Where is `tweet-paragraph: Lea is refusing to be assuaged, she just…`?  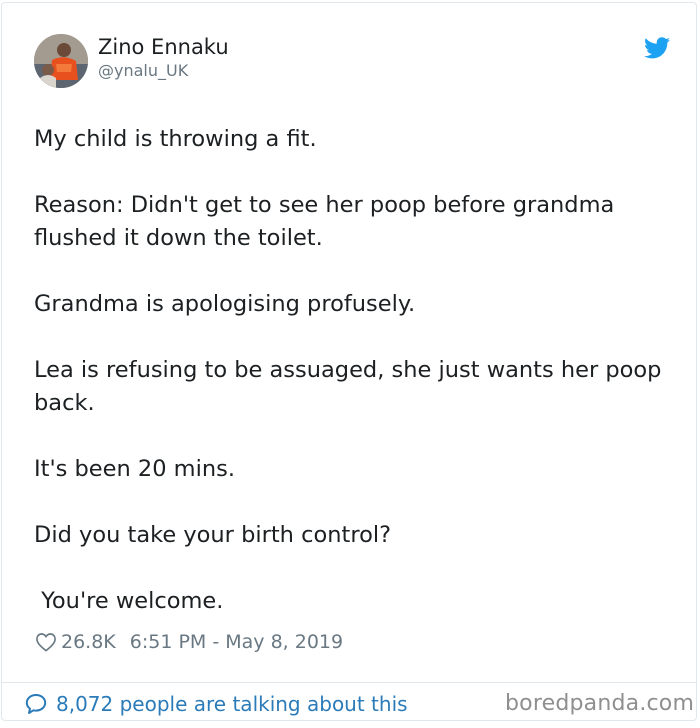 tweet-paragraph: Lea is refusing to be assuaged, she just… is located at coordinates (351, 386).